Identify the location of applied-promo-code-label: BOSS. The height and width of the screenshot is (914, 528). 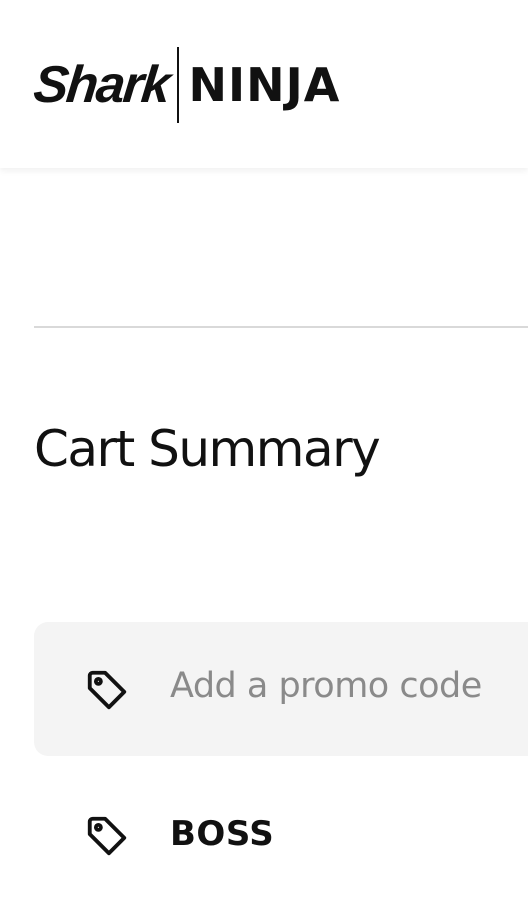
(222, 834).